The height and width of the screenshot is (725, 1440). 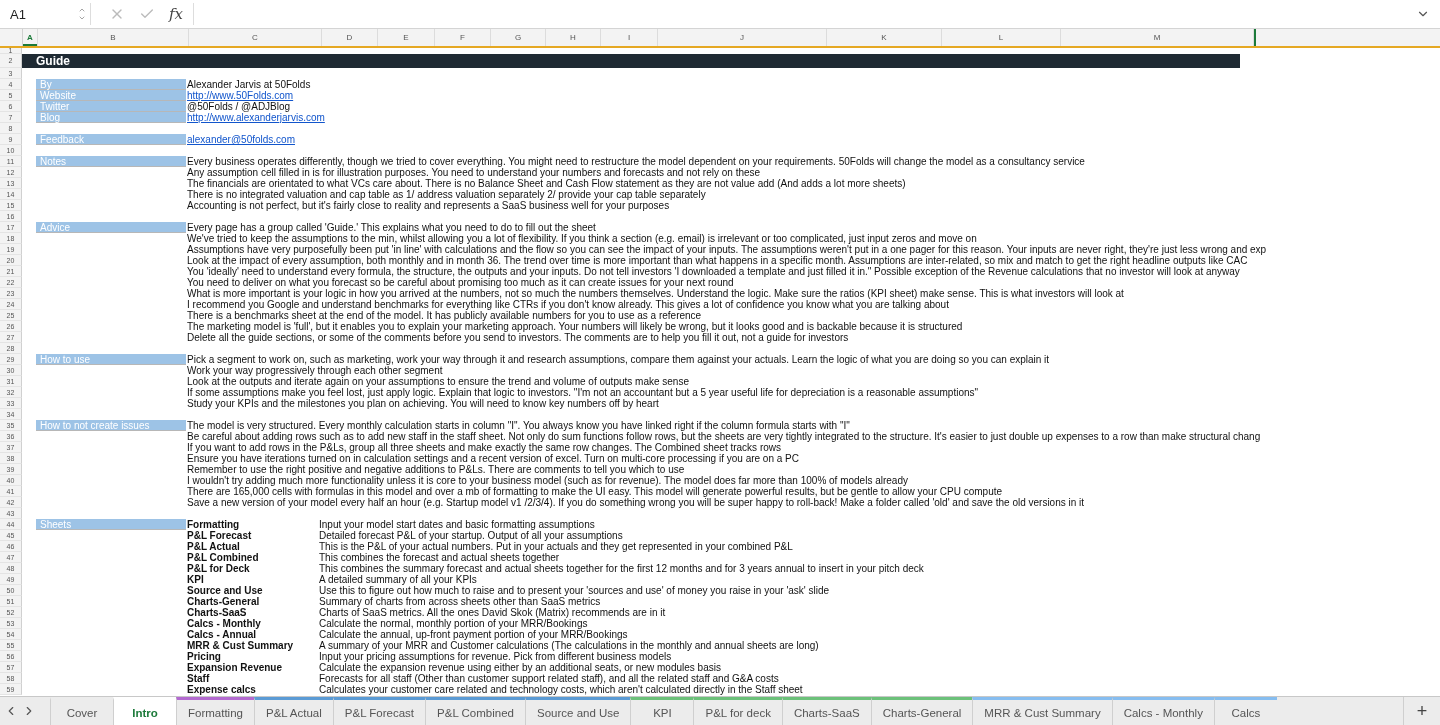 What do you see at coordinates (517, 337) in the screenshot?
I see `guide-text: Delete all the guide sections, or some of the comments before you send to investors. The comments are to help you fill it out, not a guide for investors` at bounding box center [517, 337].